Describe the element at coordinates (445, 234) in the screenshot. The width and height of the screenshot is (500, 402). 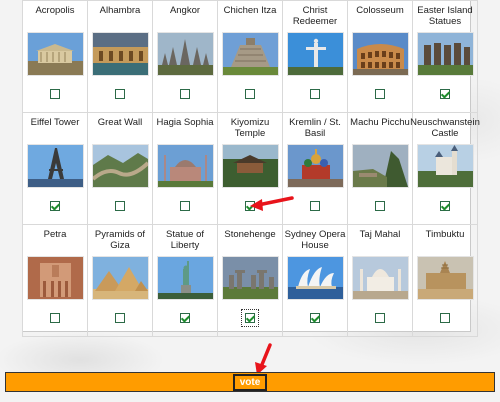
I see `wonder-label: Timbuktu` at that location.